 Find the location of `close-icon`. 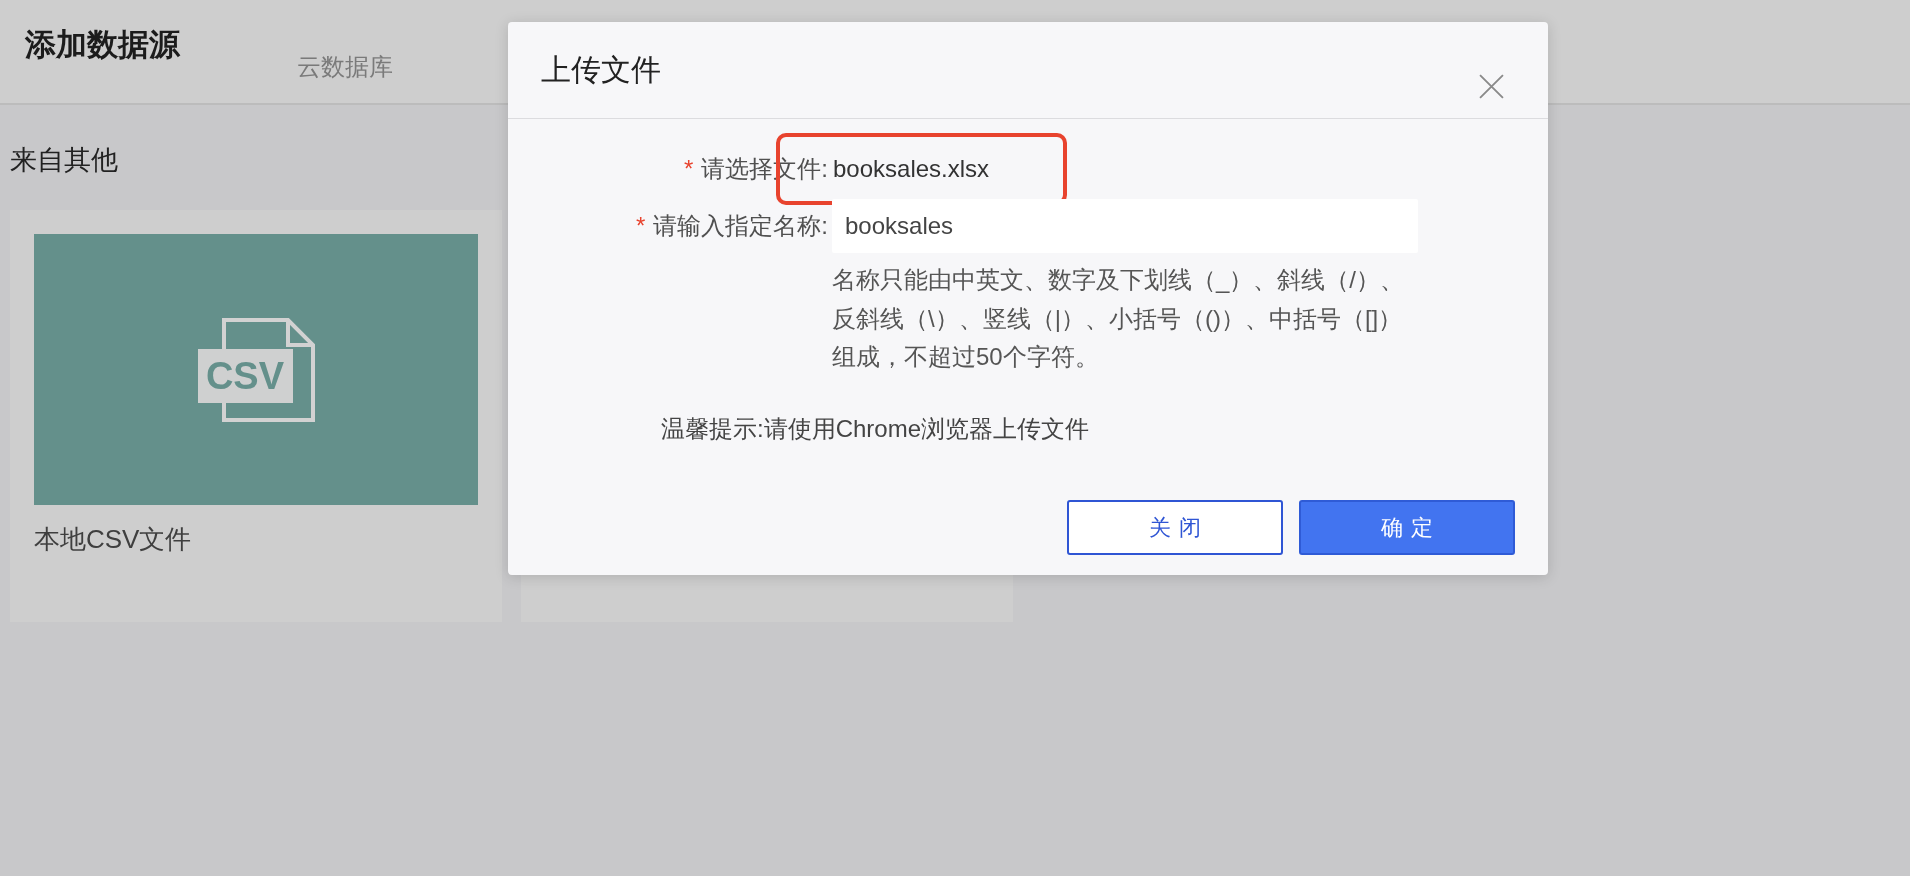

close-icon is located at coordinates (1491, 86).